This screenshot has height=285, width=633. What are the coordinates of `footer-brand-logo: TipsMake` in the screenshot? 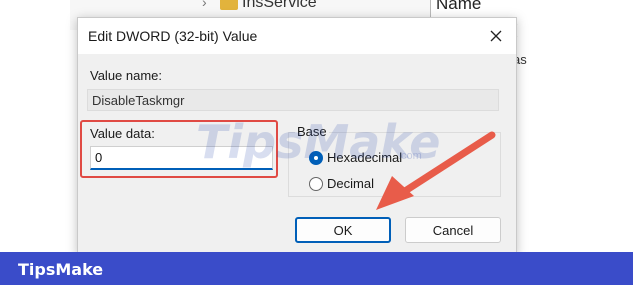 It's located at (61, 269).